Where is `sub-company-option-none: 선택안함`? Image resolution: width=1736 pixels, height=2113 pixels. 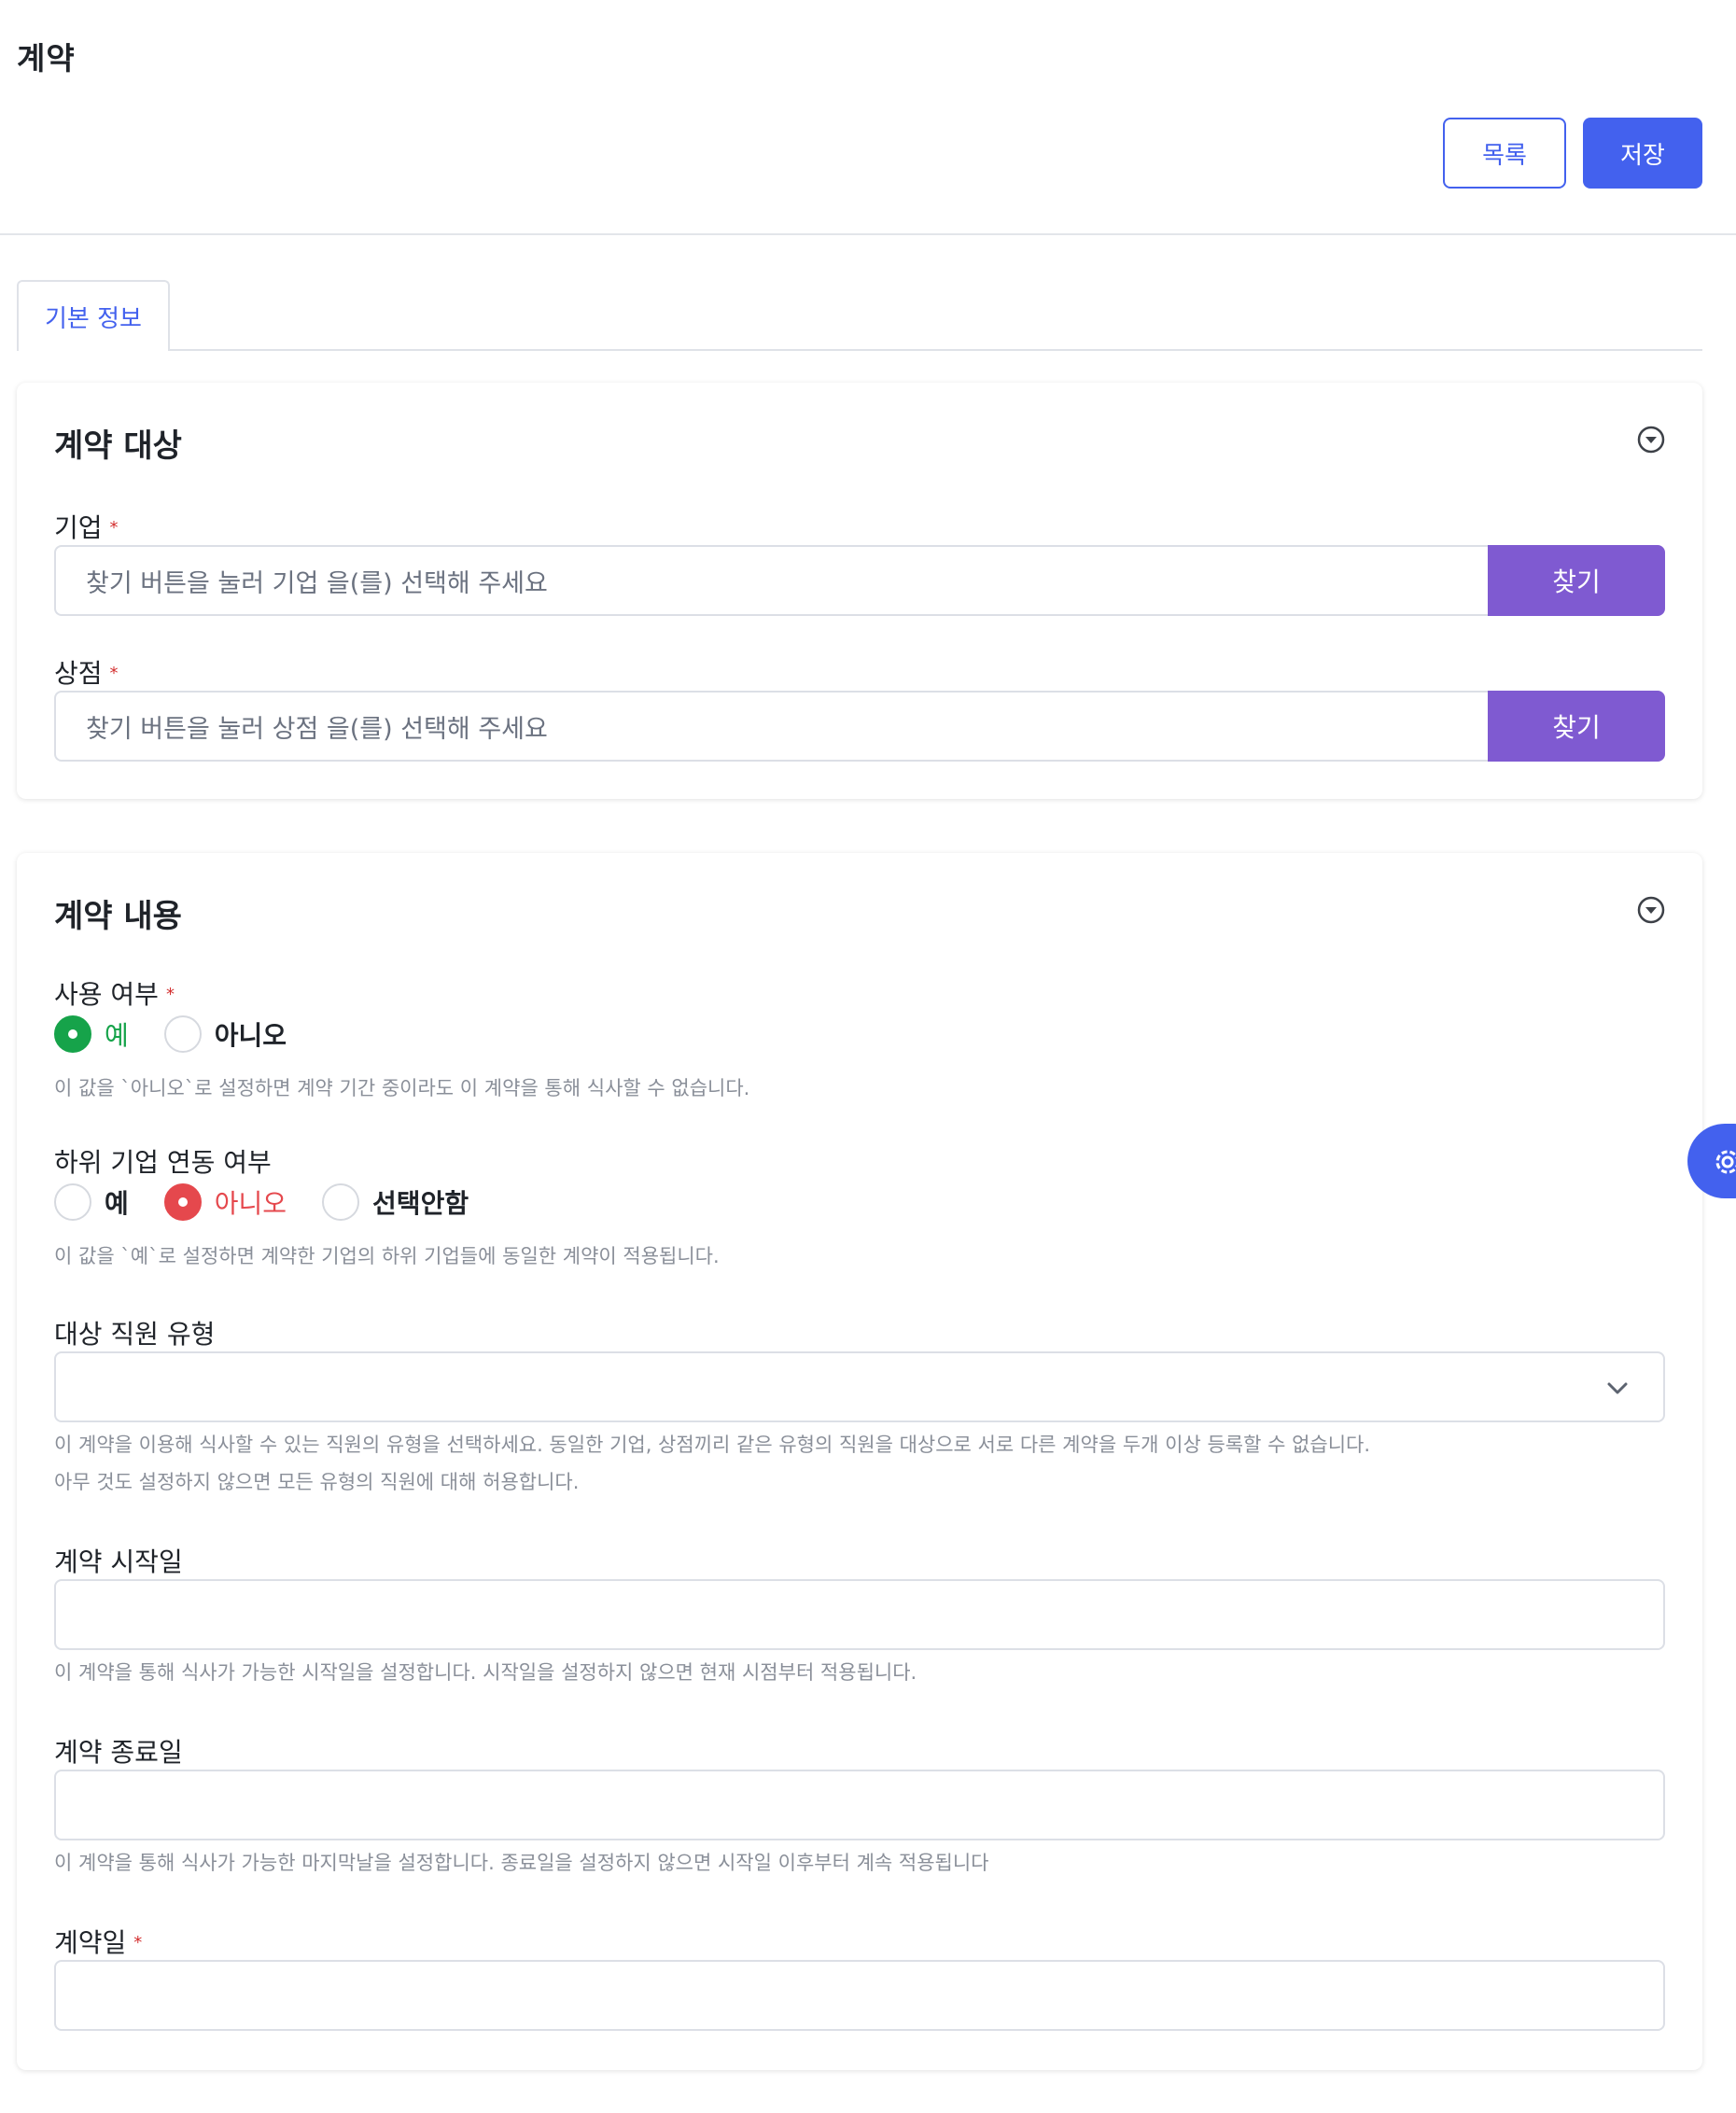
sub-company-option-none: 선택안함 is located at coordinates (395, 1202).